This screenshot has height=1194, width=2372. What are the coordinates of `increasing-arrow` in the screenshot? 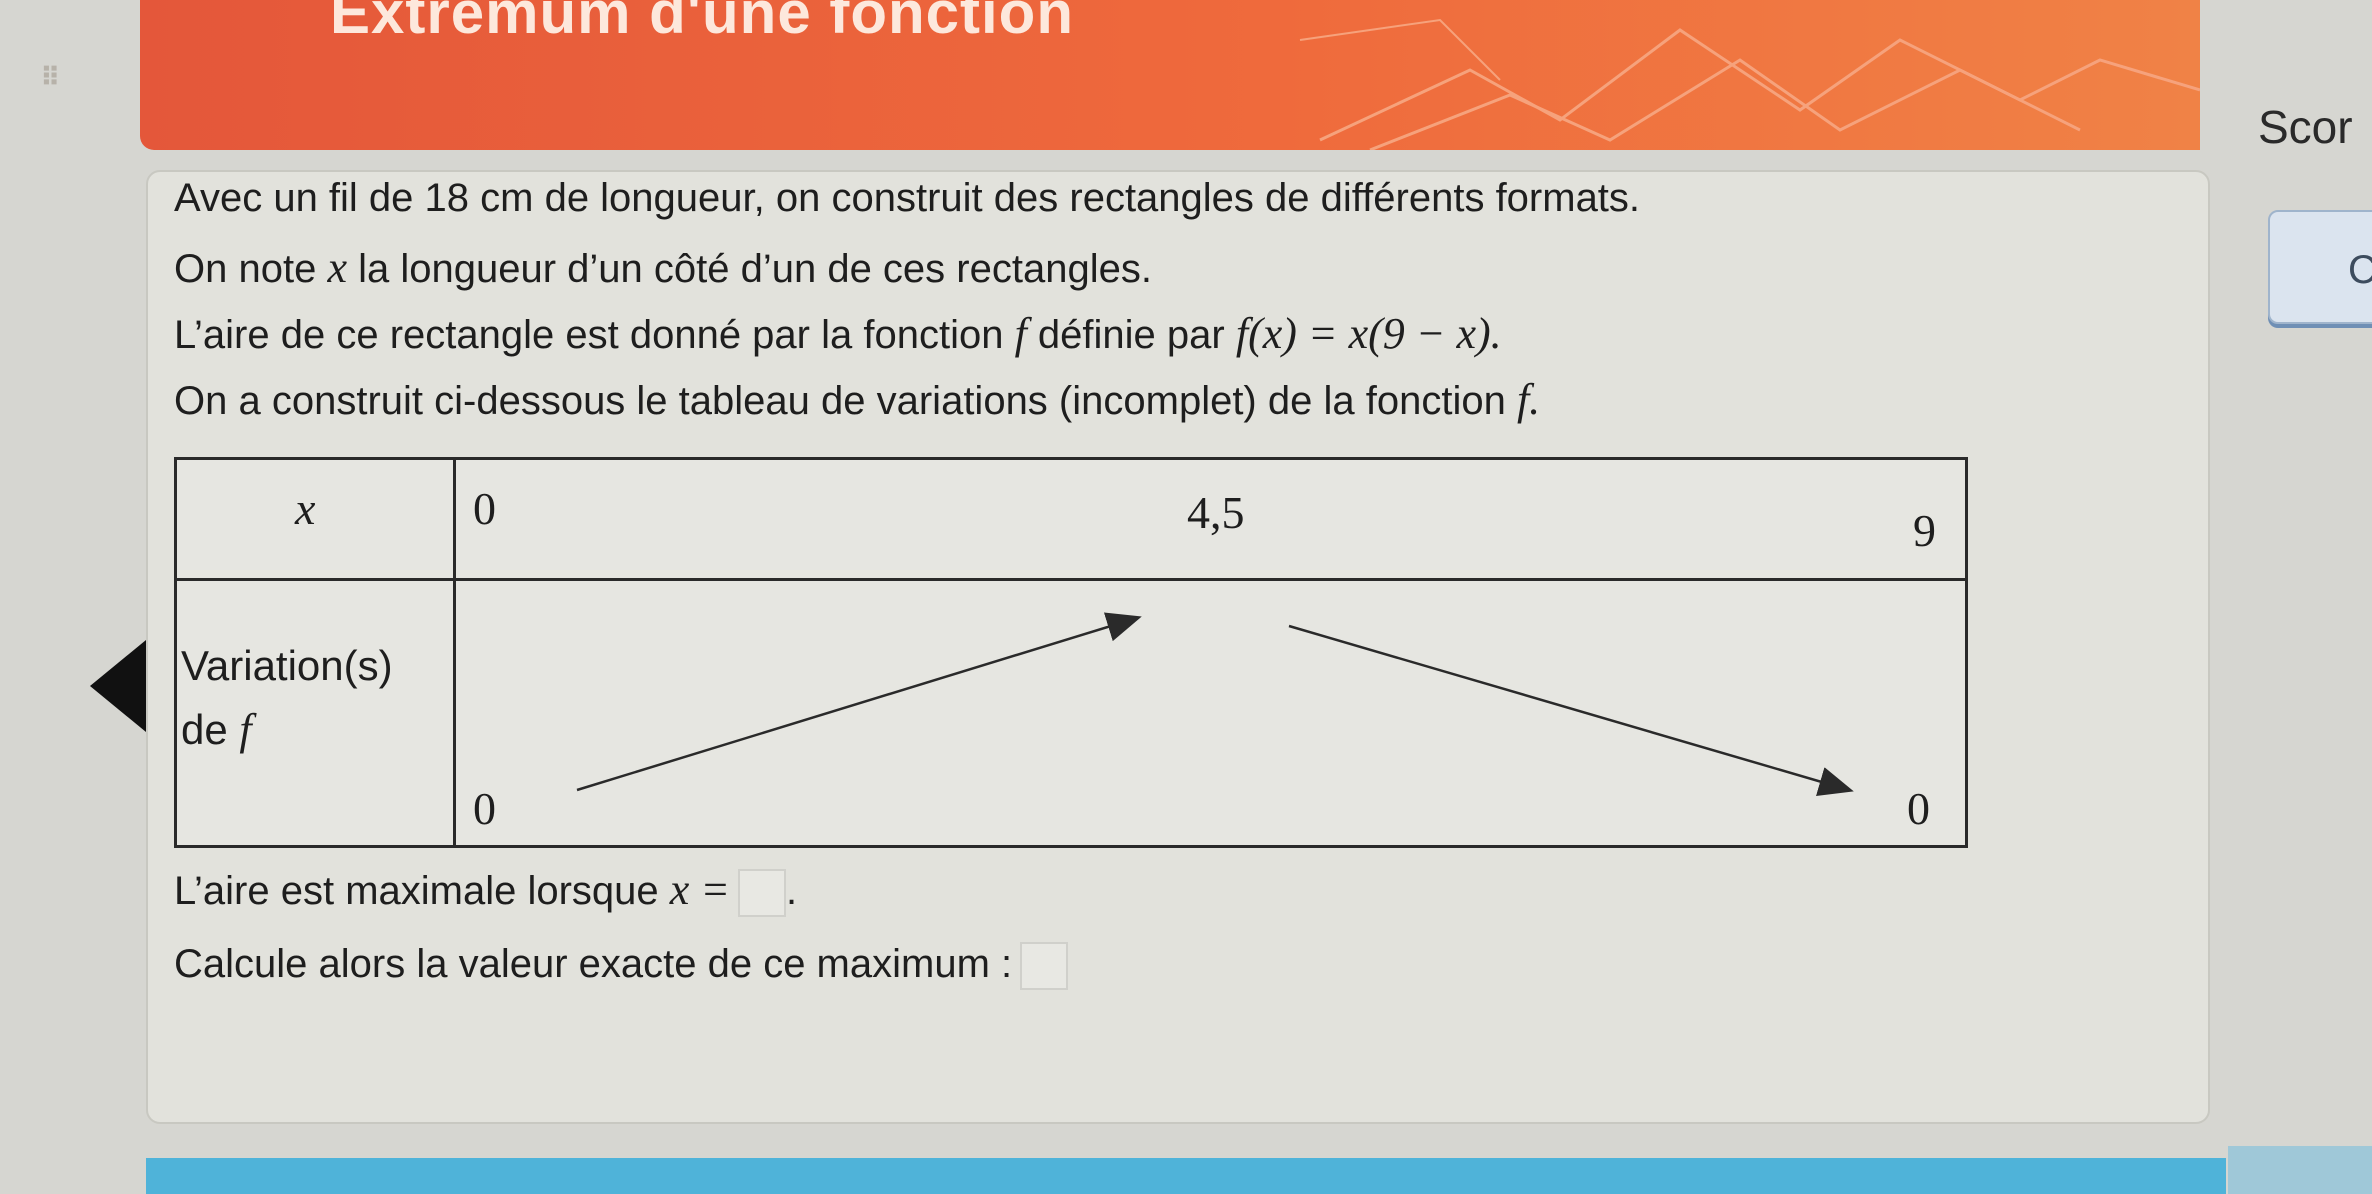 It's located at (859, 702).